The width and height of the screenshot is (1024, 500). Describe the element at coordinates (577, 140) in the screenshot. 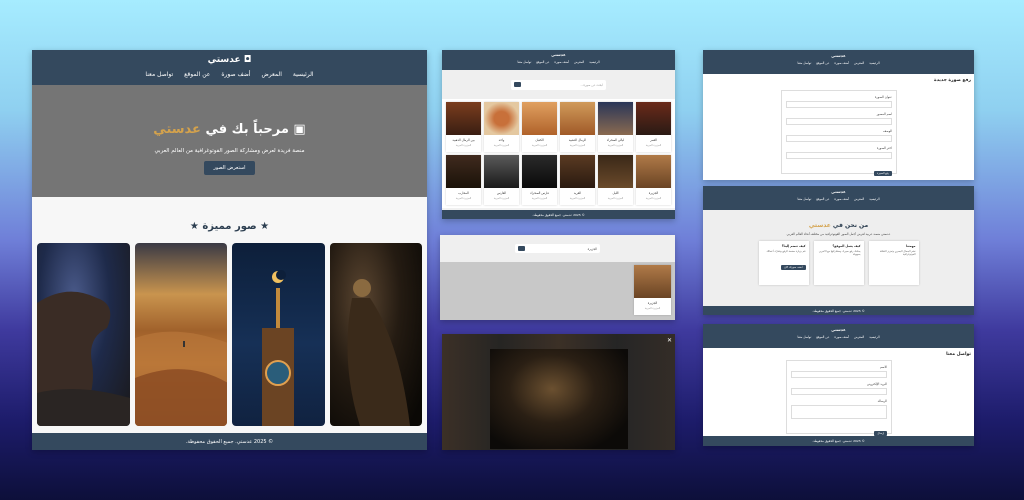

I see `tile-caption: الرمال الذهبية` at that location.